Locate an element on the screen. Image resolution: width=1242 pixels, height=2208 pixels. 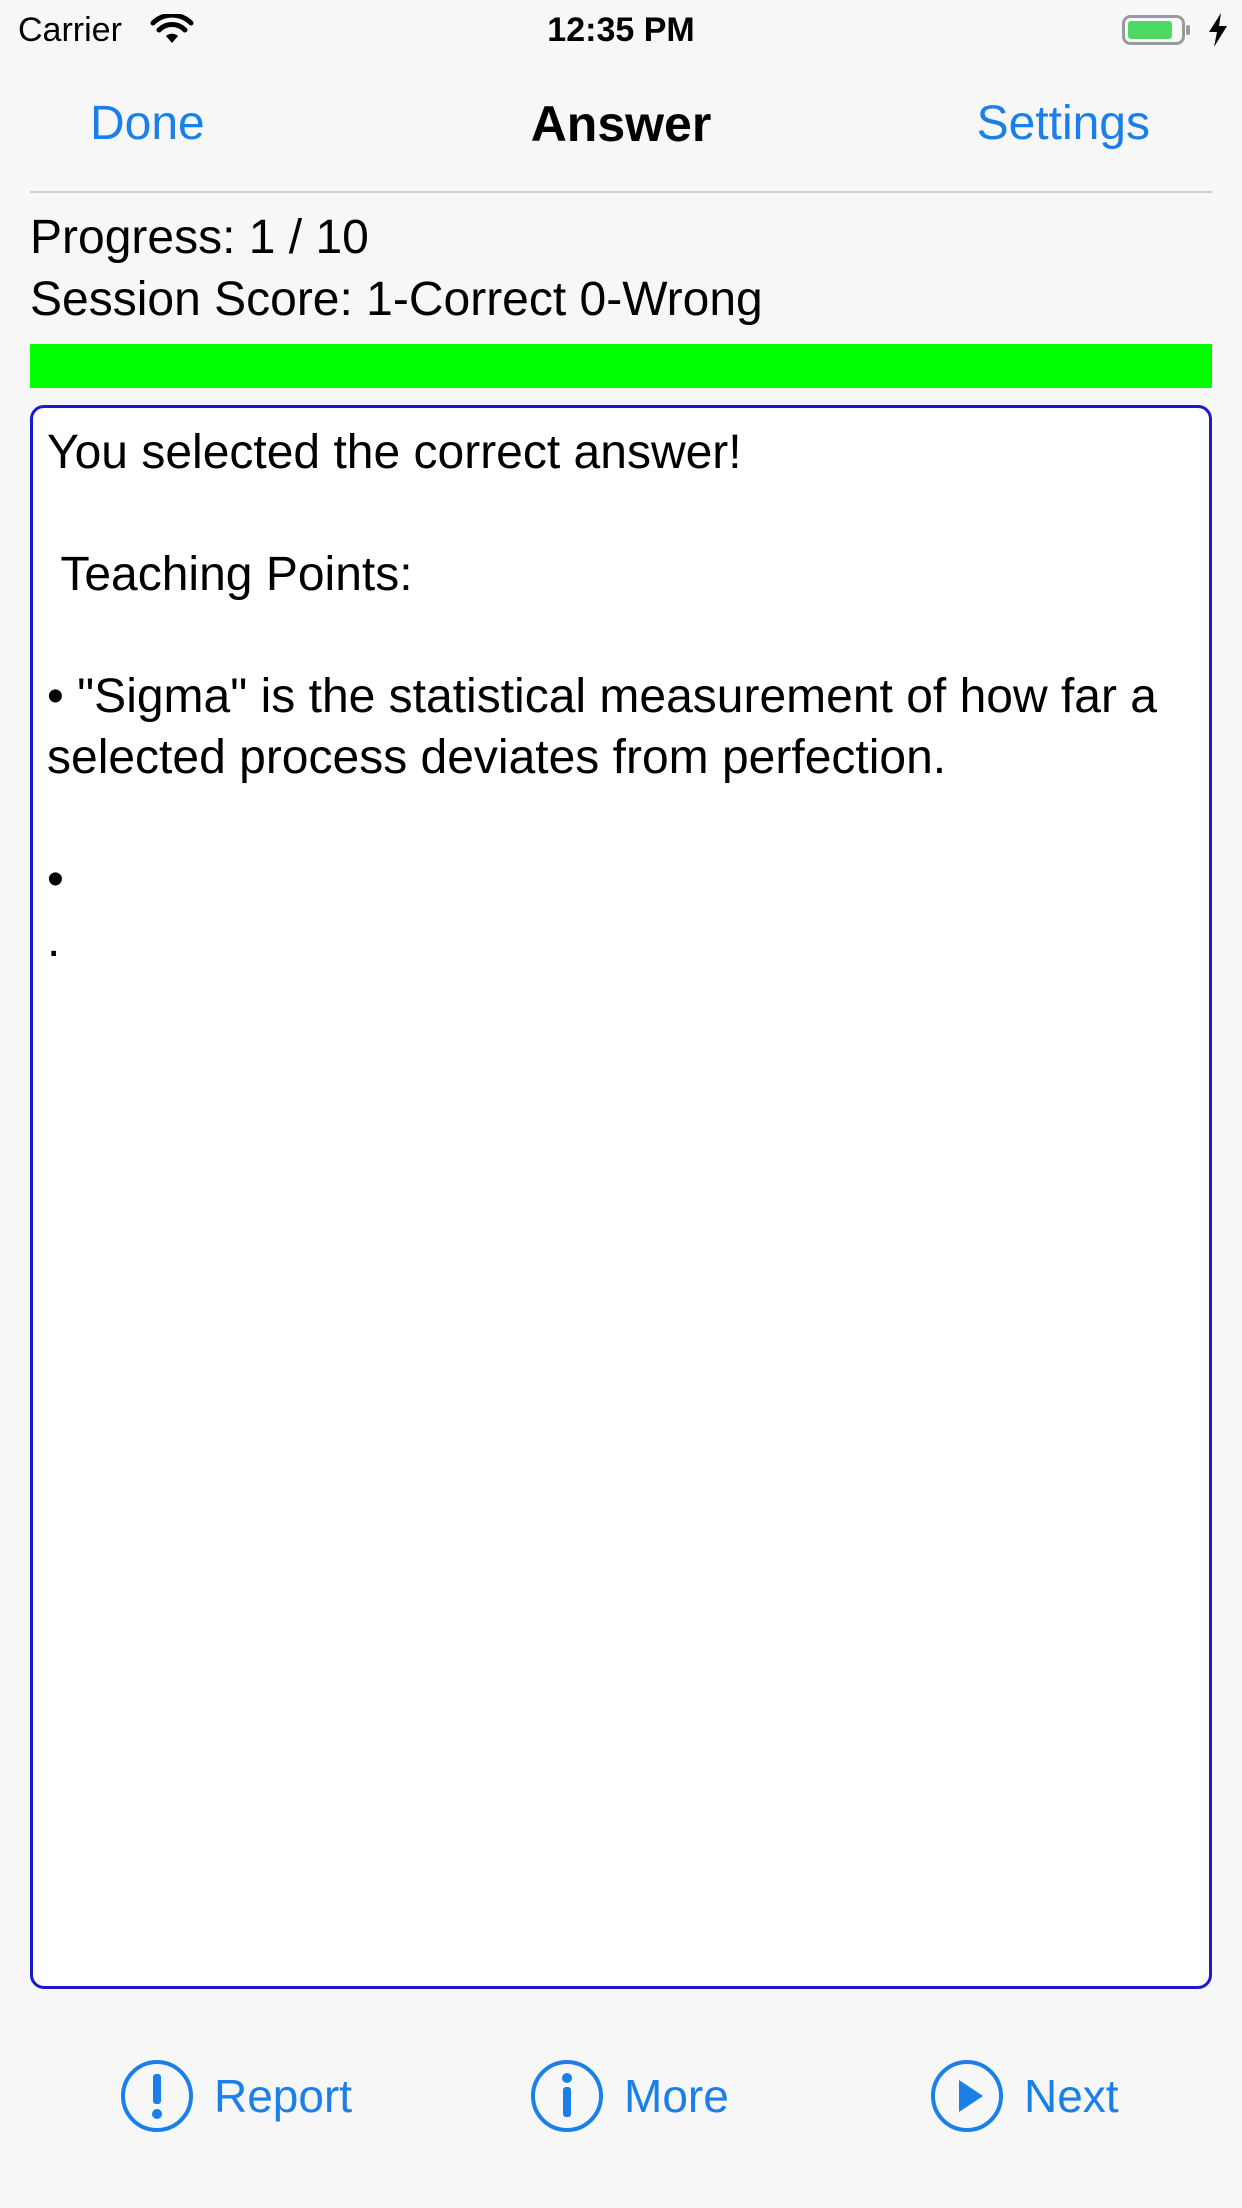
bottom-toolbar: Report More Next is located at coordinates (621, 2095).